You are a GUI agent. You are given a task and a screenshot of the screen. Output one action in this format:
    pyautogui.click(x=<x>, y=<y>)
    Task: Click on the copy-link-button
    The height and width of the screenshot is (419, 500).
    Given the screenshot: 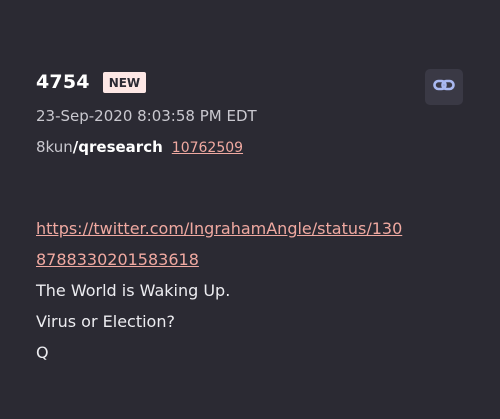 What is the action you would take?
    pyautogui.click(x=444, y=87)
    